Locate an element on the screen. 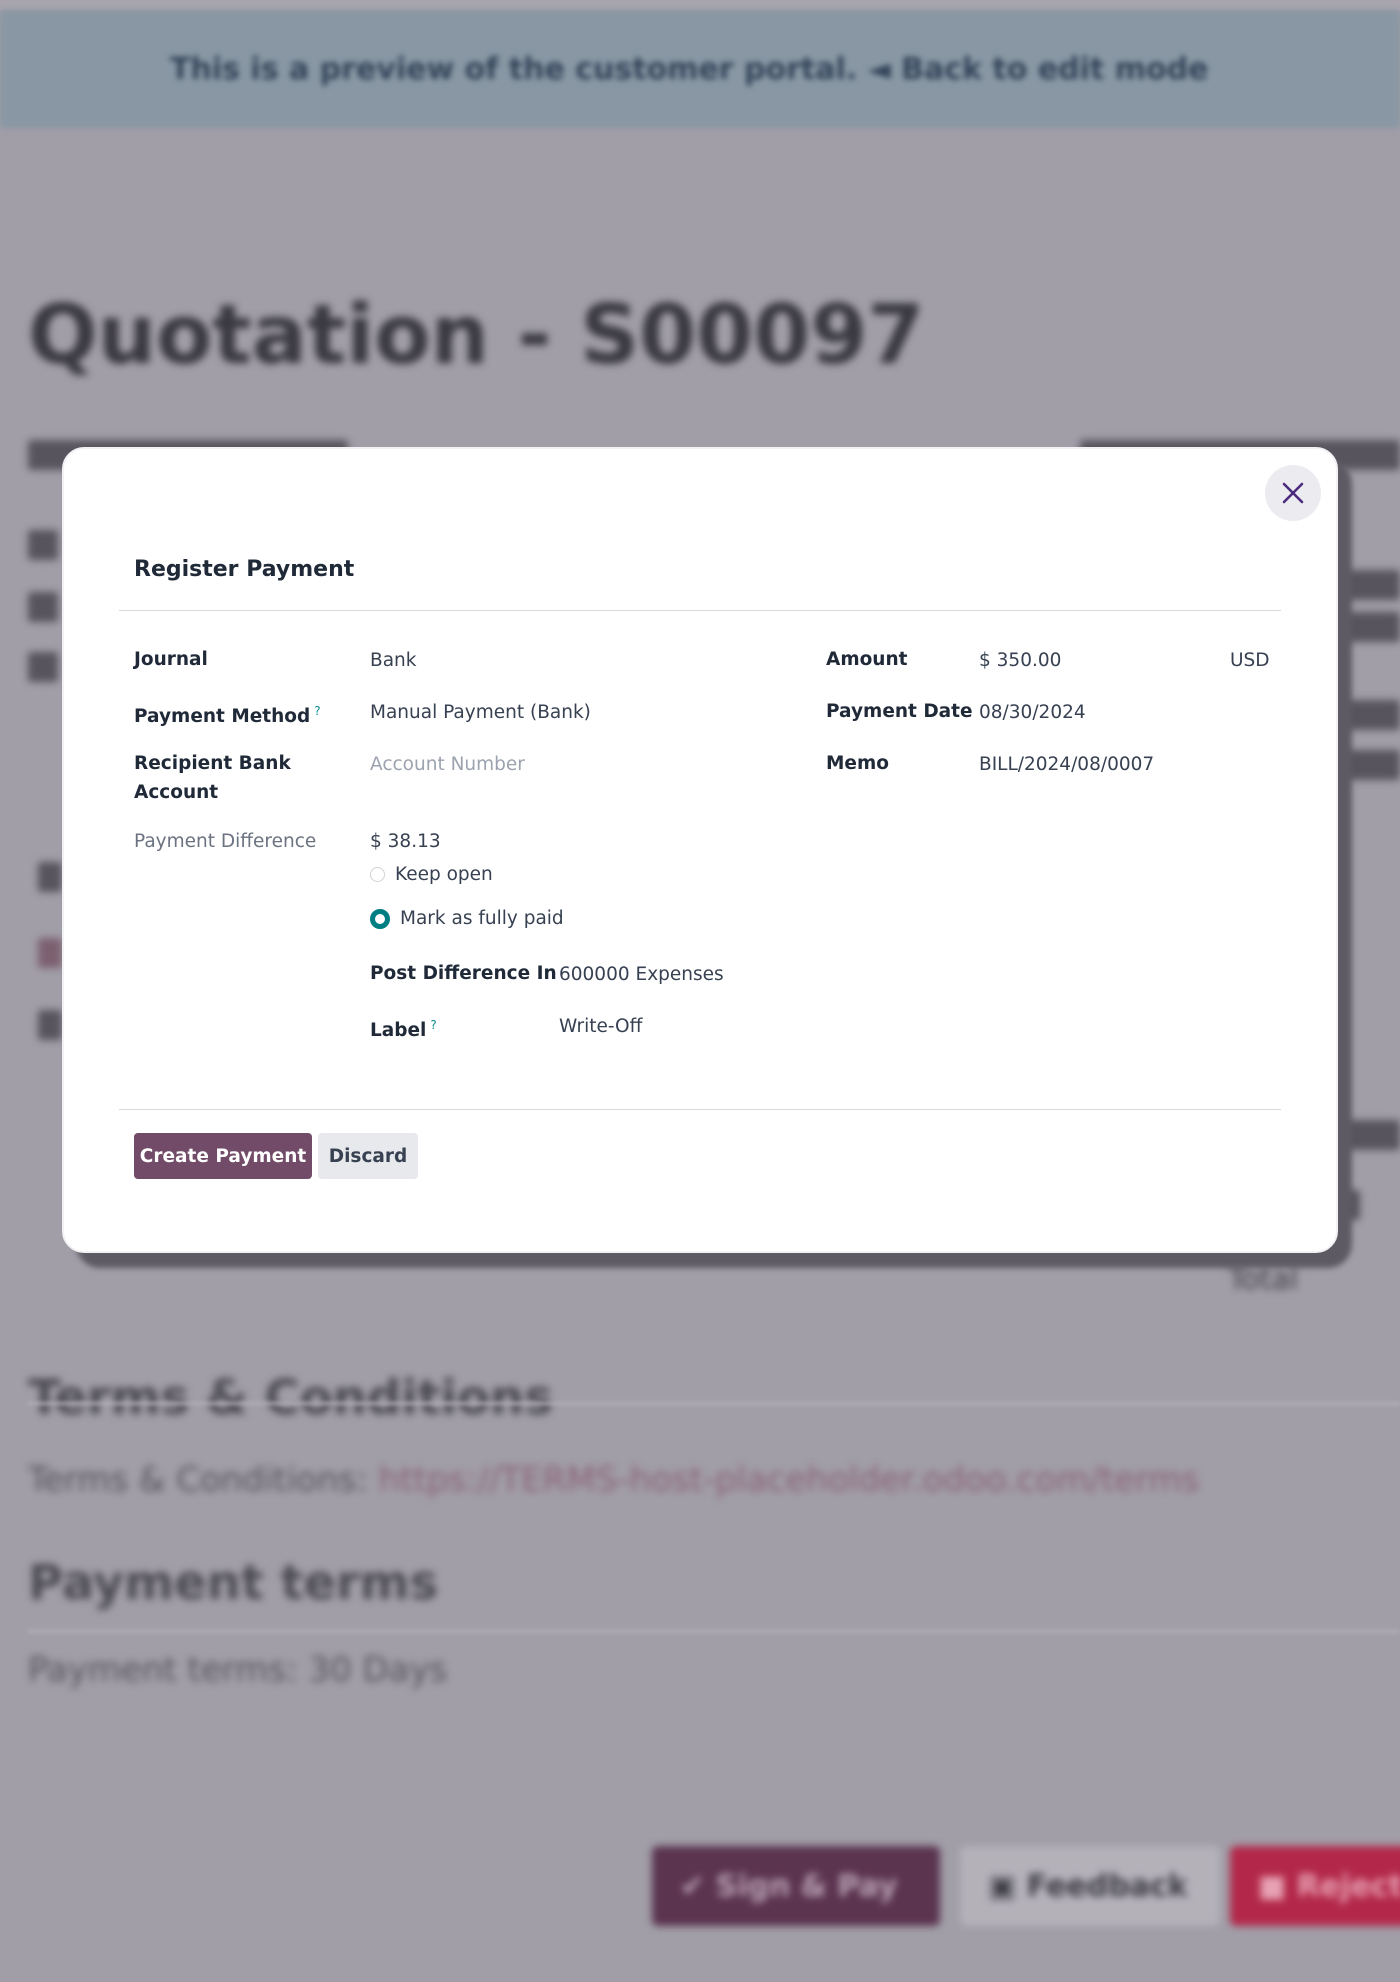  close-button is located at coordinates (1293, 493).